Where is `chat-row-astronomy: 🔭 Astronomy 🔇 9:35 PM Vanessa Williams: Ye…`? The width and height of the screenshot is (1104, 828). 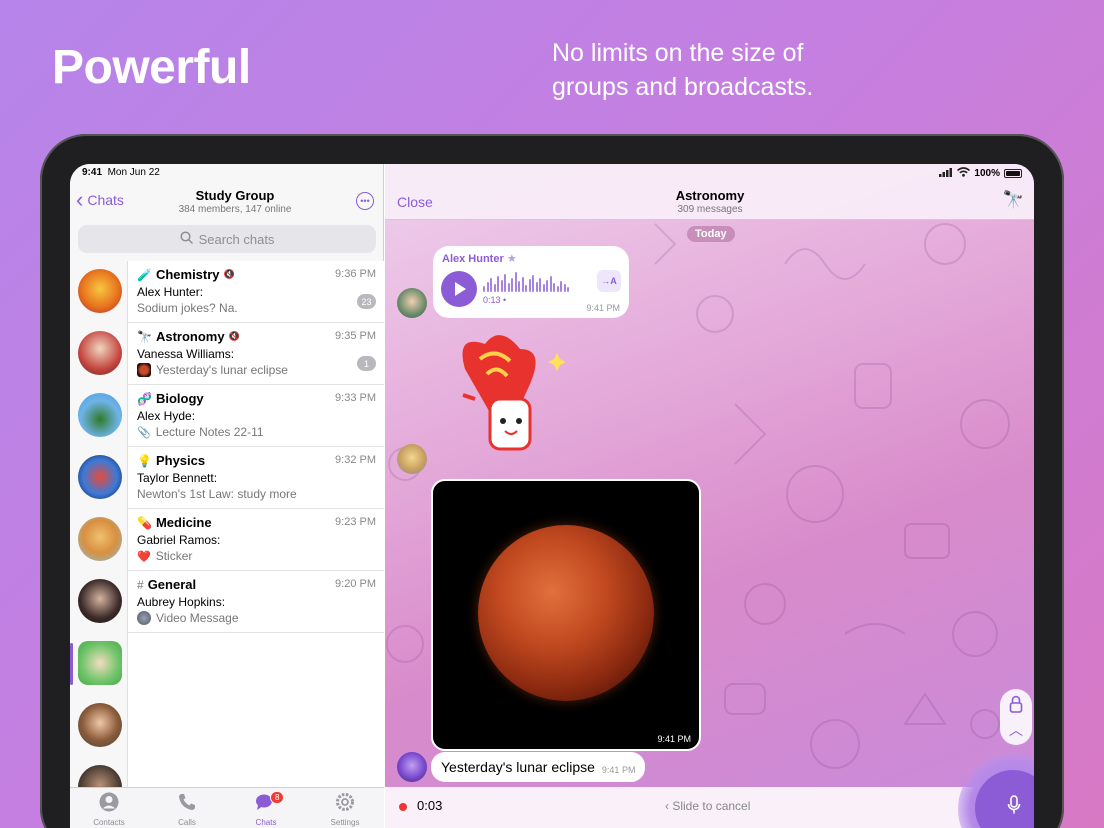
chat-row-astronomy: 🔭 Astronomy 🔇 9:35 PM Vanessa Williams: Ye… is located at coordinates (256, 354).